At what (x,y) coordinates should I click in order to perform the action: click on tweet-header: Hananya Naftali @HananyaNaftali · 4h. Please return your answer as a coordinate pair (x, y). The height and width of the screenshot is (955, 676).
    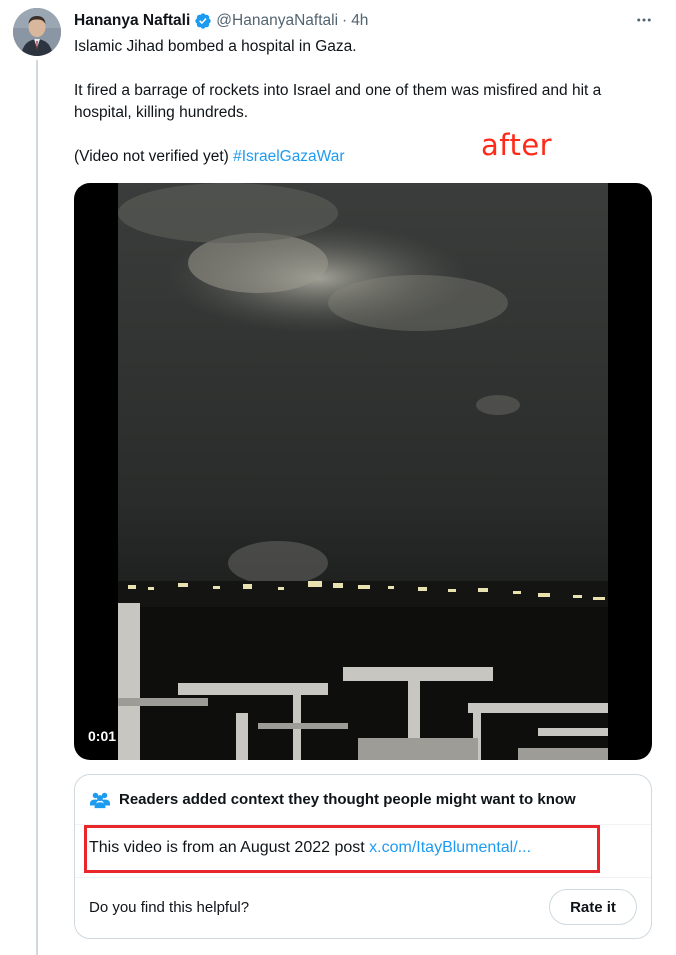
    Looking at the image, I should click on (365, 21).